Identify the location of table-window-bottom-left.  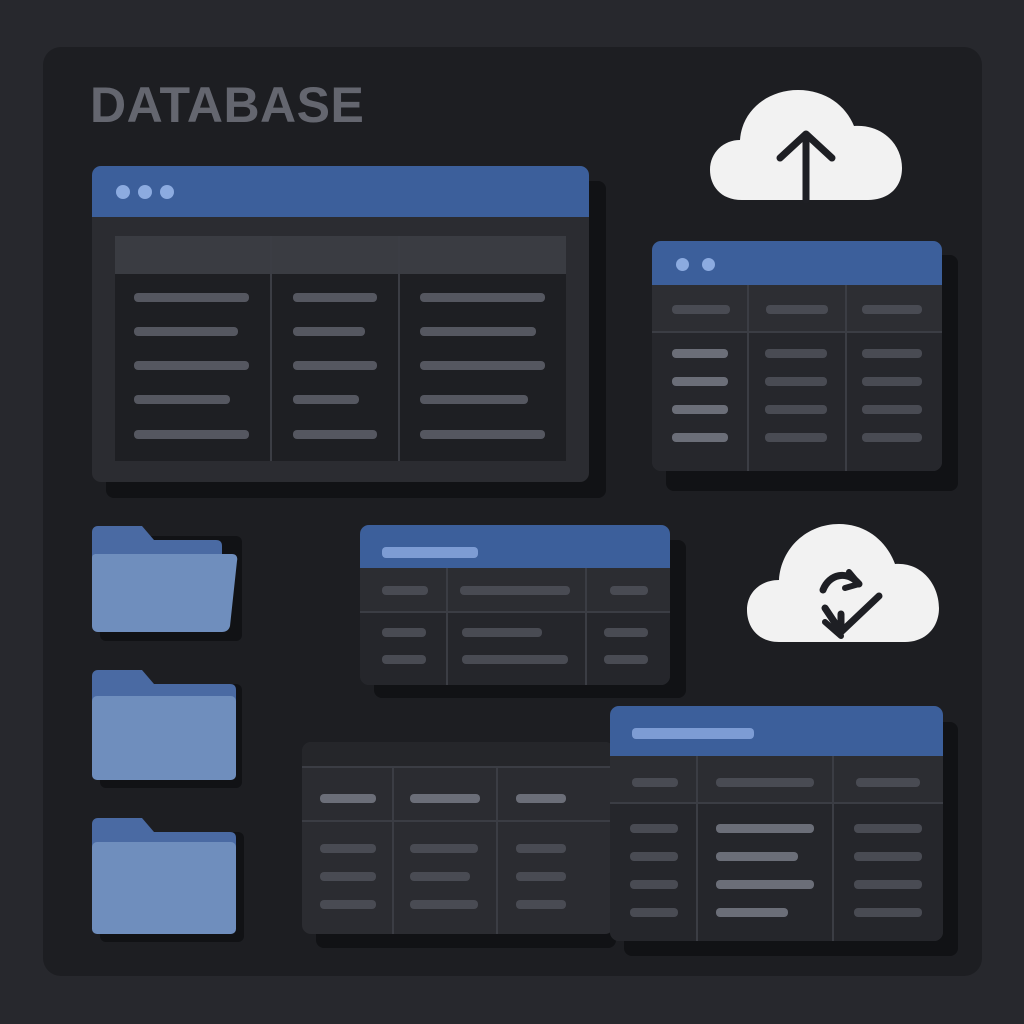
(458, 838).